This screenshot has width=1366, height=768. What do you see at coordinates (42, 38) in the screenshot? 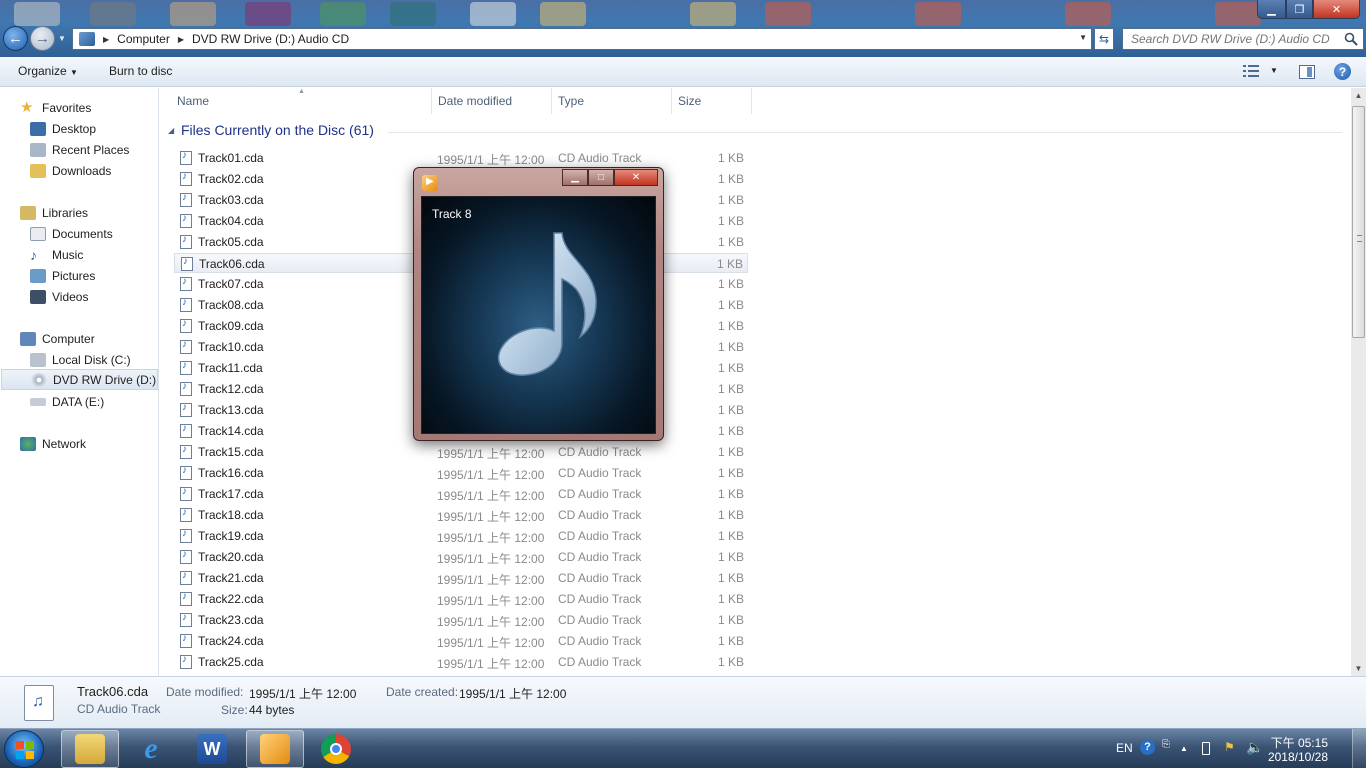
I see `forward-button: →` at bounding box center [42, 38].